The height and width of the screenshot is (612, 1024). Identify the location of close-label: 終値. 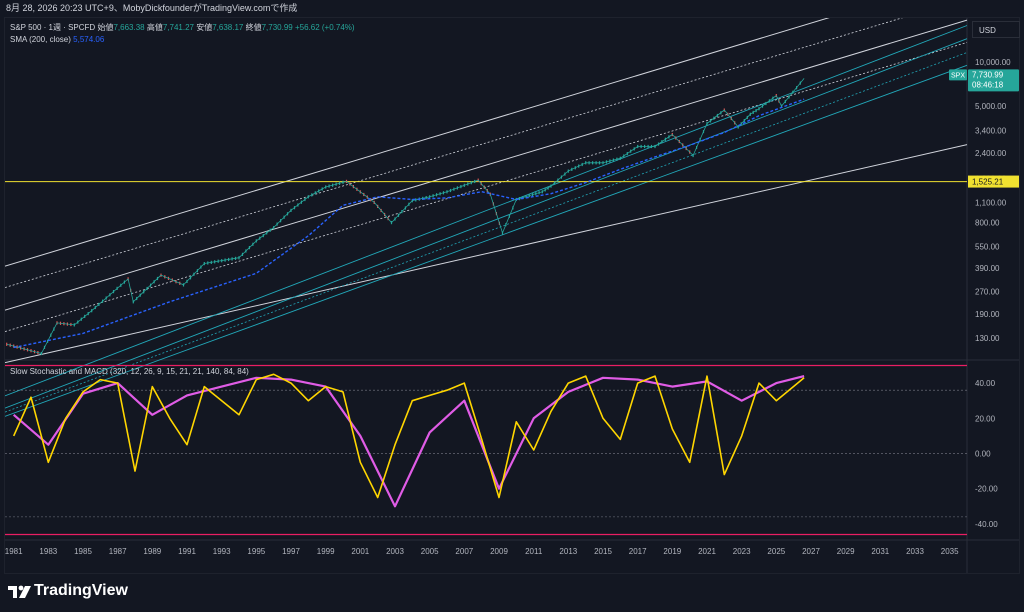
(253, 27).